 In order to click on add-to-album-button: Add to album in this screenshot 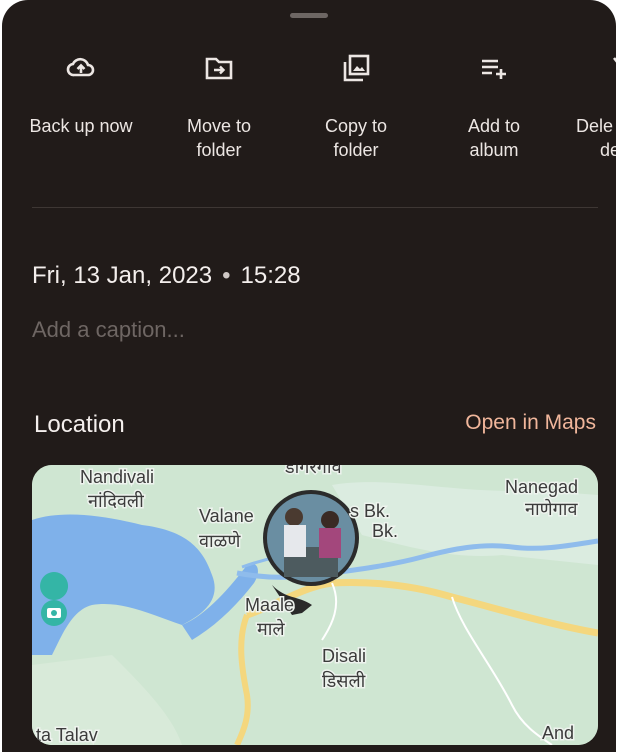, I will do `click(494, 107)`.